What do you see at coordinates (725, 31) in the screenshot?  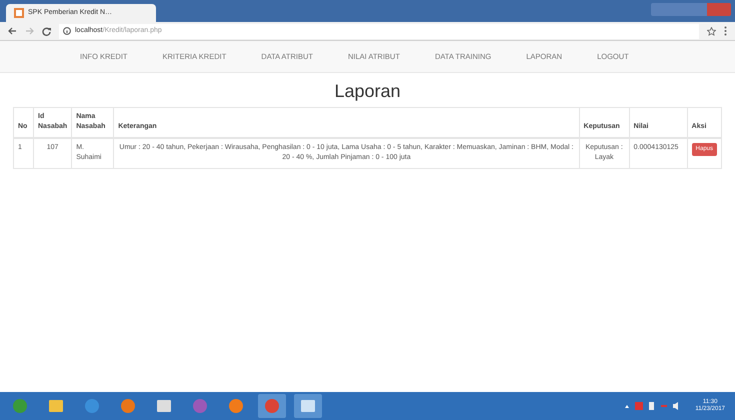 I see `menu-icon` at bounding box center [725, 31].